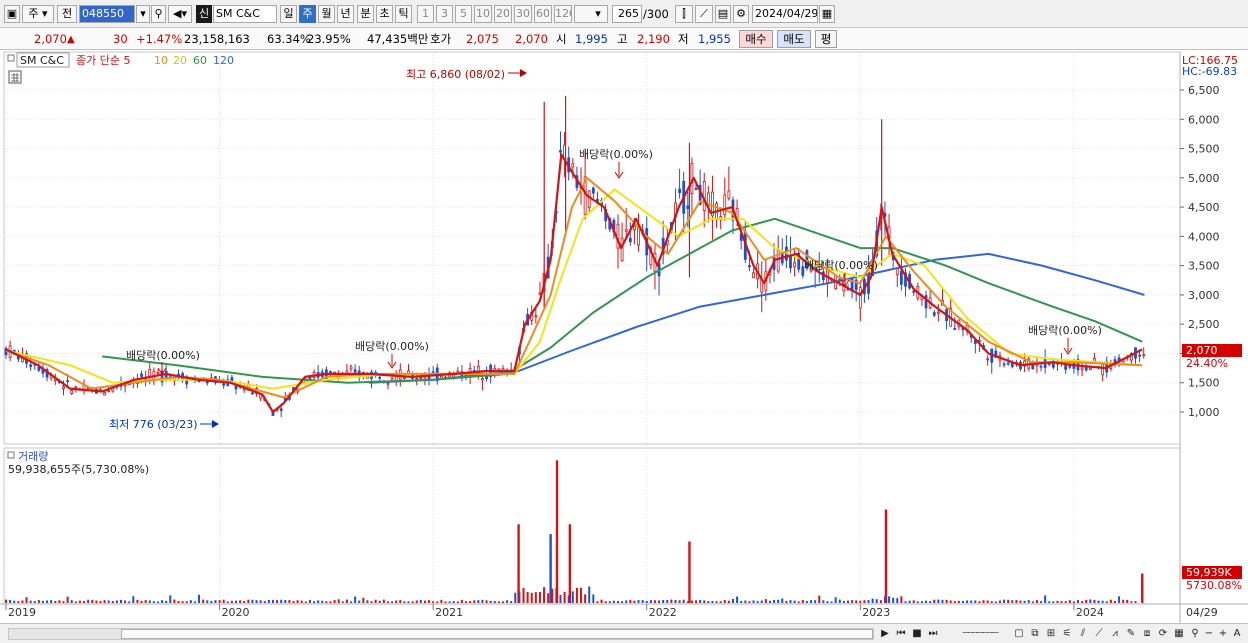  What do you see at coordinates (503, 14) in the screenshot?
I see `interval-20: 20` at bounding box center [503, 14].